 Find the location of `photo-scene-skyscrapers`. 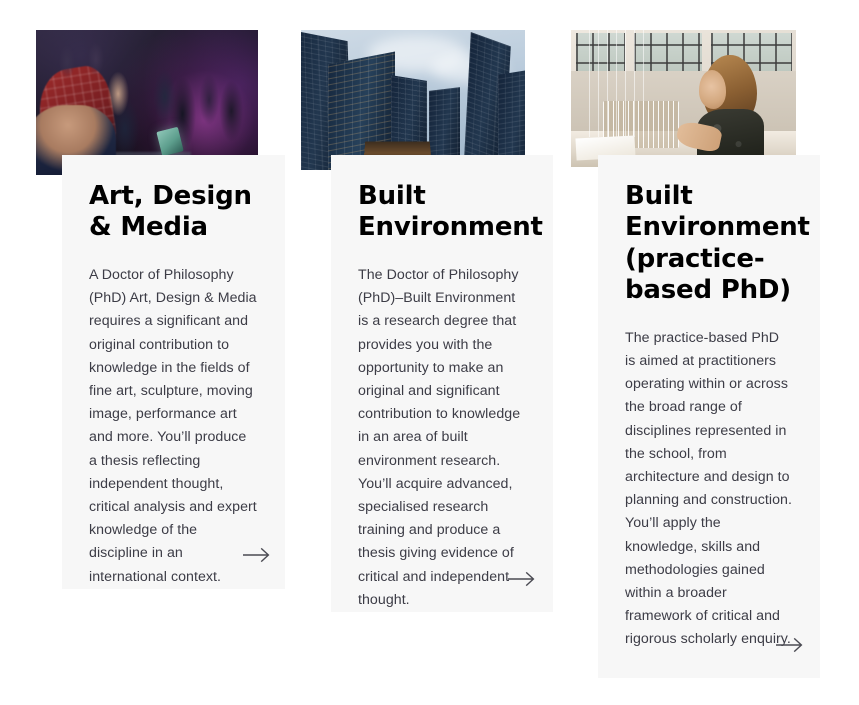

photo-scene-skyscrapers is located at coordinates (413, 100).